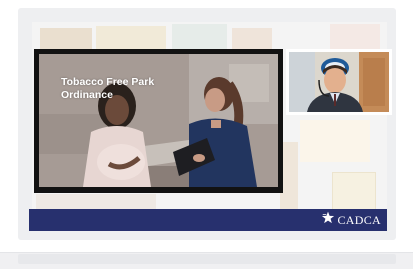 The height and width of the screenshot is (269, 413). I want to click on brand-footer: CADCA, so click(208, 220).